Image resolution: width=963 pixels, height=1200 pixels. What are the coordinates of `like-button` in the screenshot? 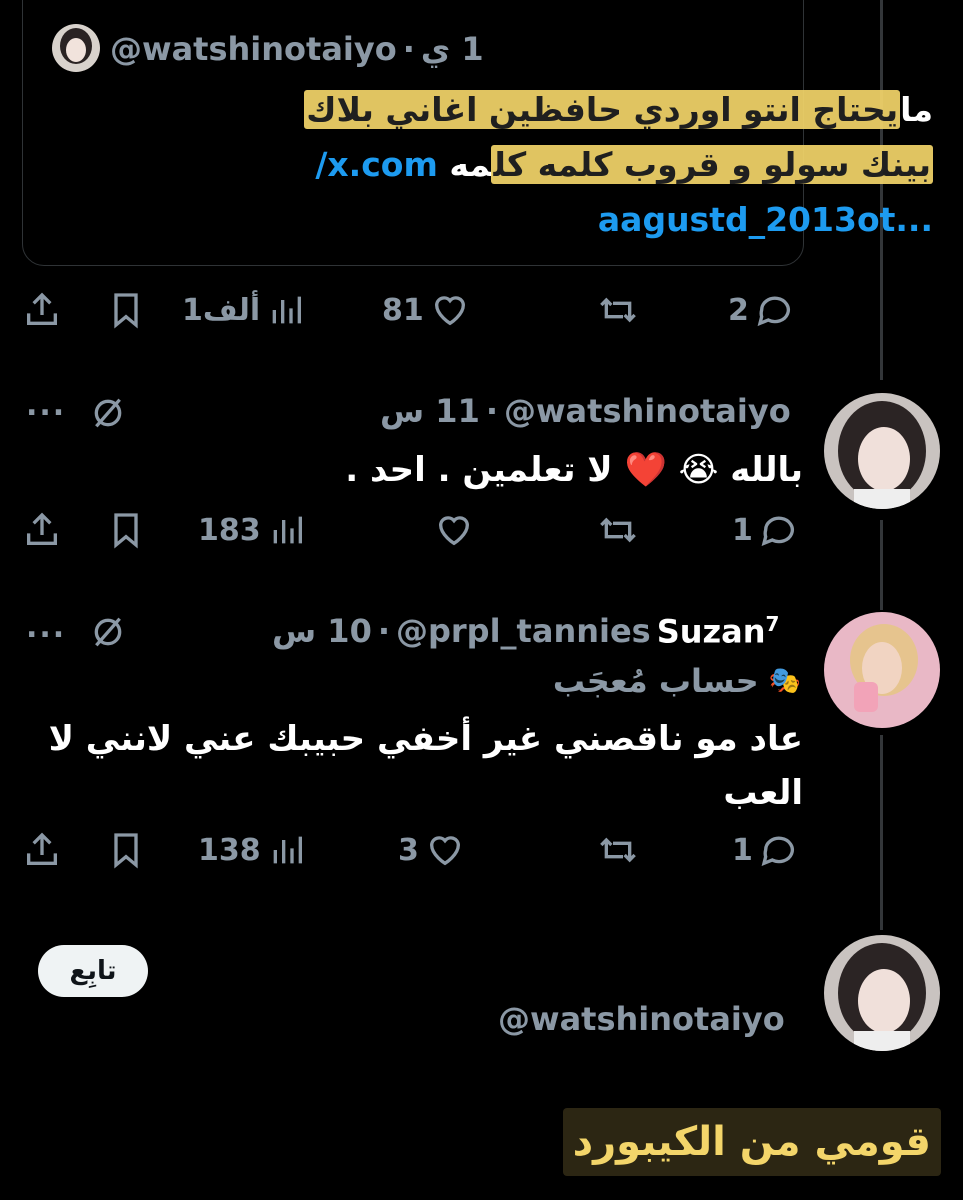 It's located at (454, 530).